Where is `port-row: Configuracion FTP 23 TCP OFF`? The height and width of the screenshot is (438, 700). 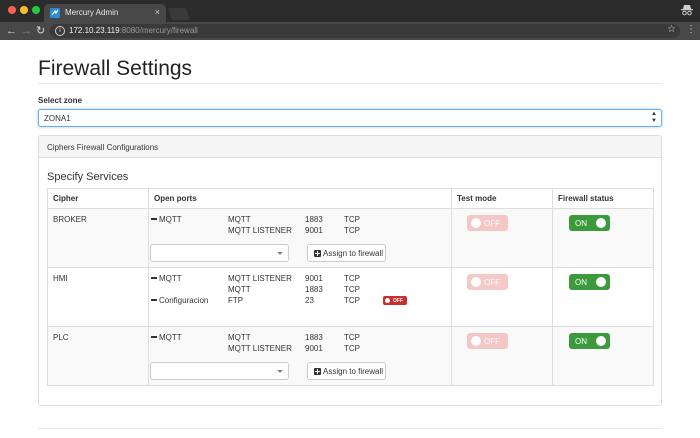 port-row: Configuracion FTP 23 TCP OFF is located at coordinates (299, 301).